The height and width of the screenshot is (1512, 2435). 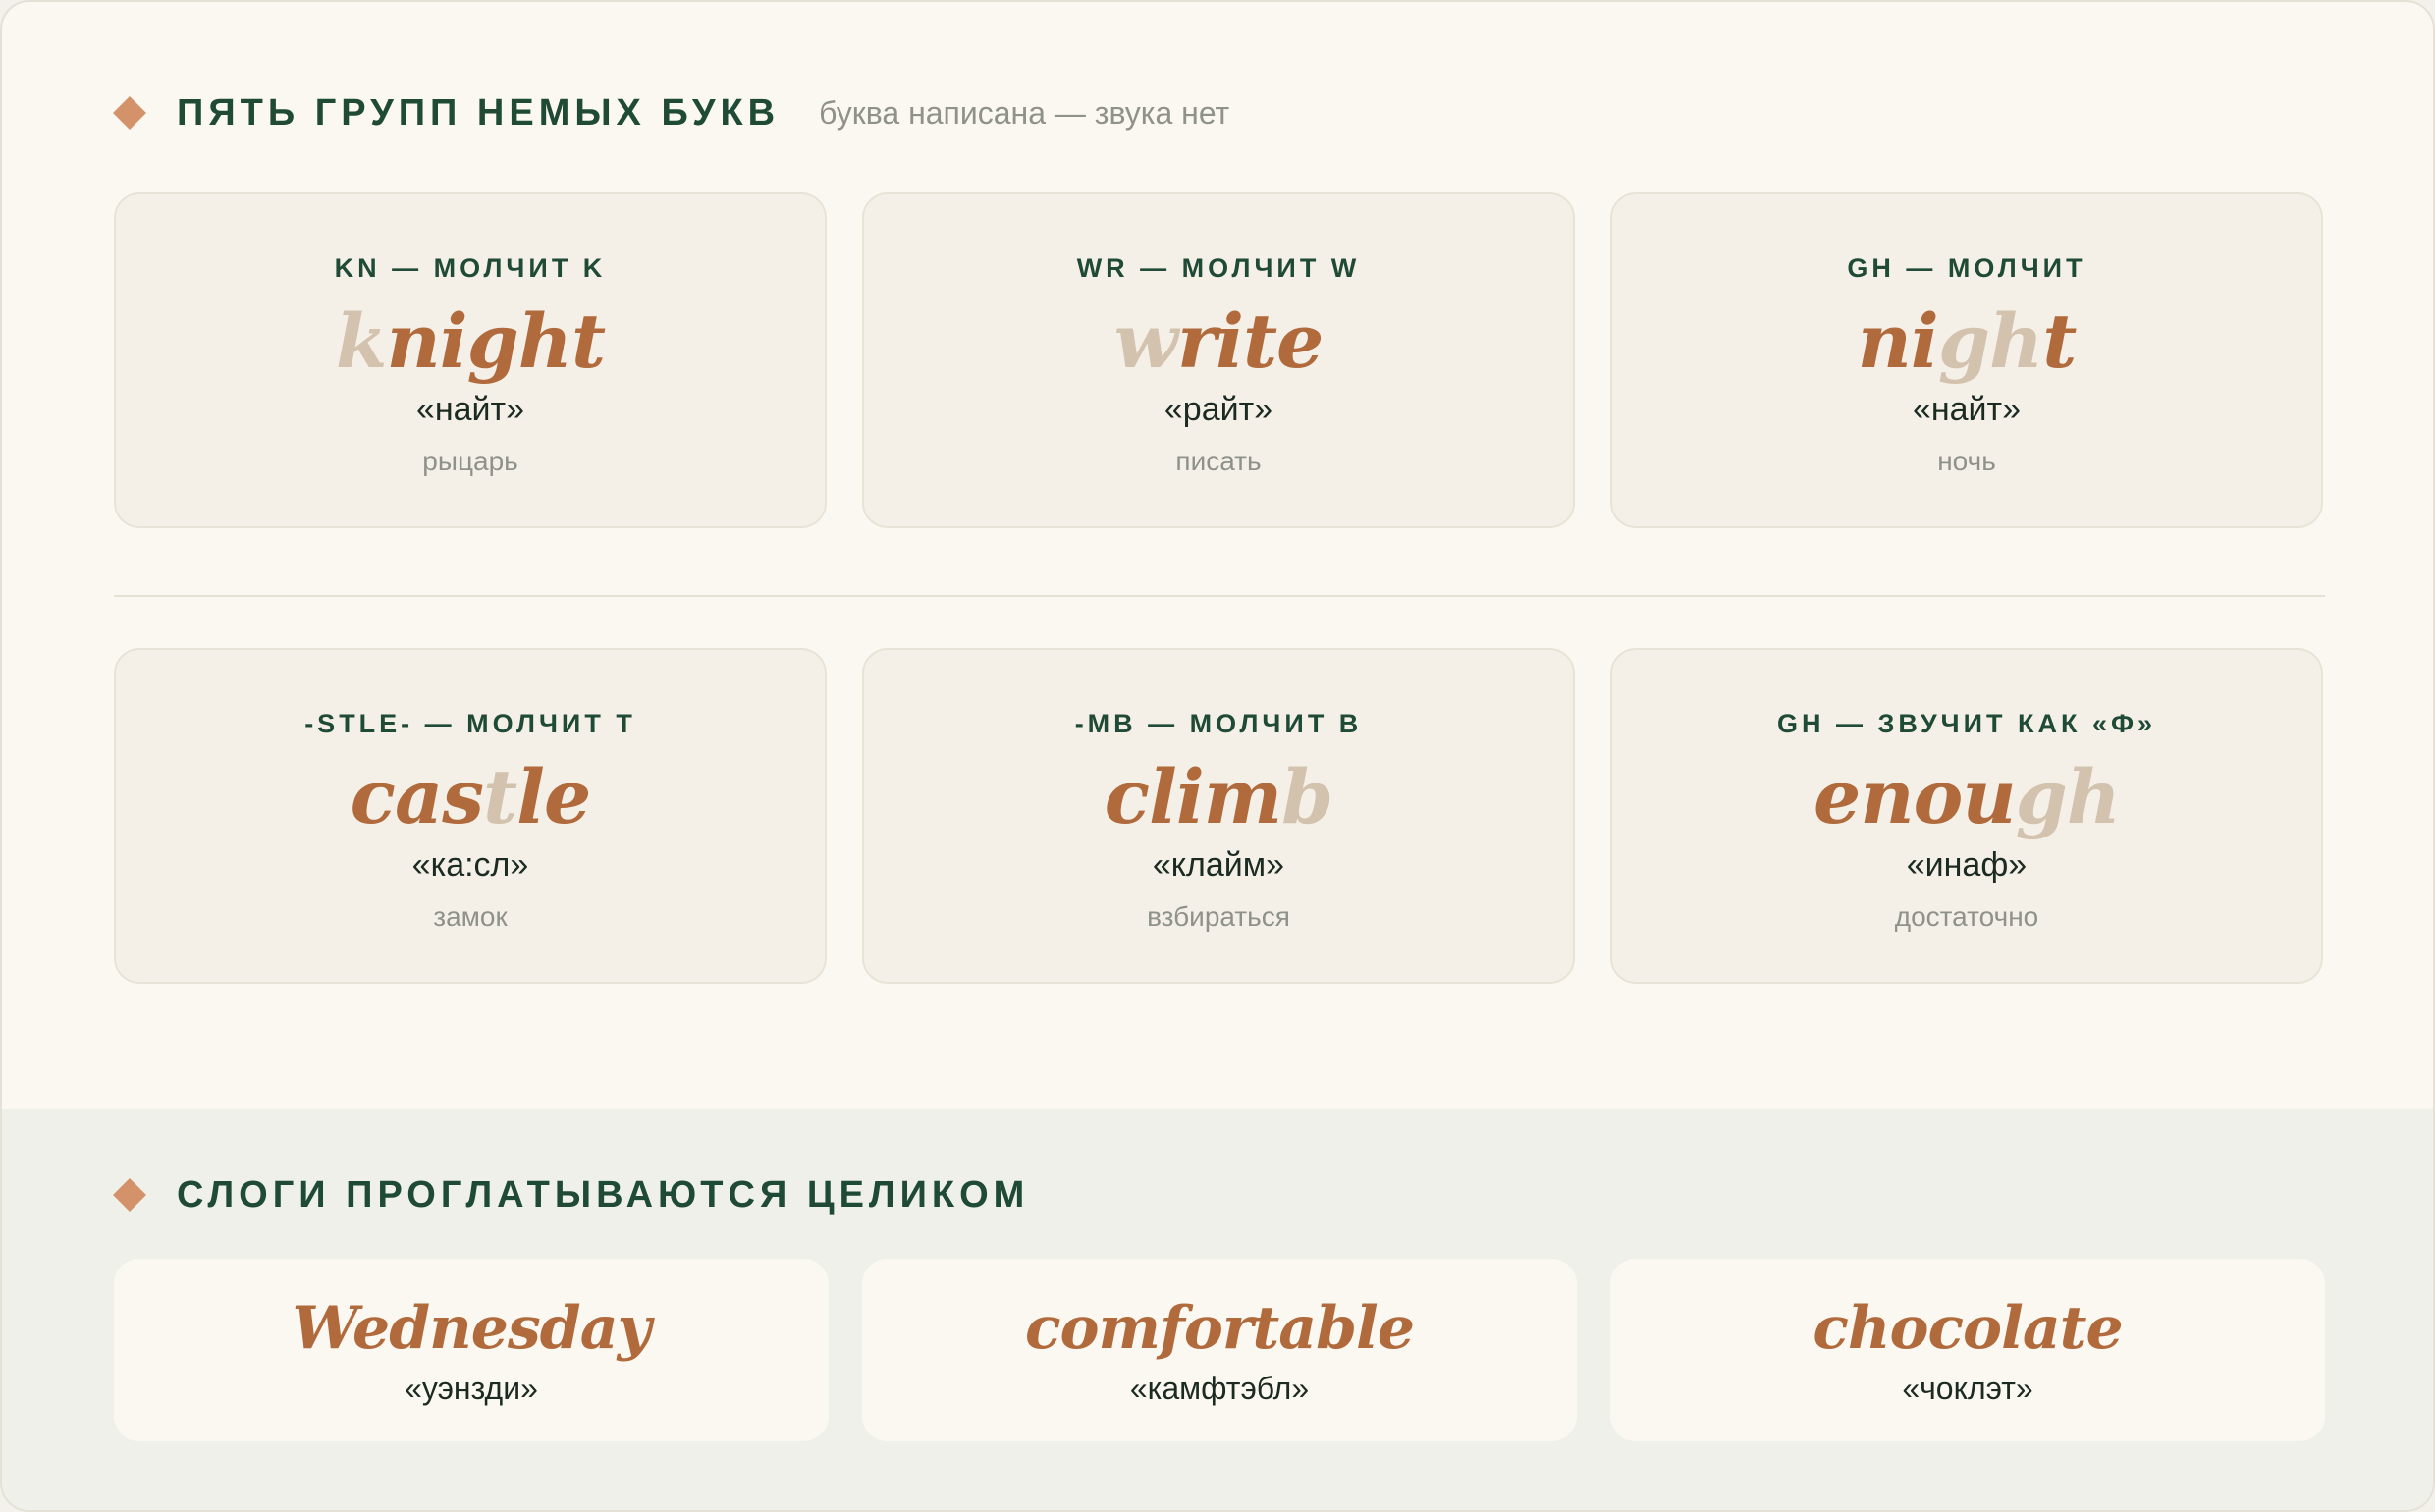 I want to click on syllable-card-wednesday: Wednesday «уэнзди», so click(x=471, y=1350).